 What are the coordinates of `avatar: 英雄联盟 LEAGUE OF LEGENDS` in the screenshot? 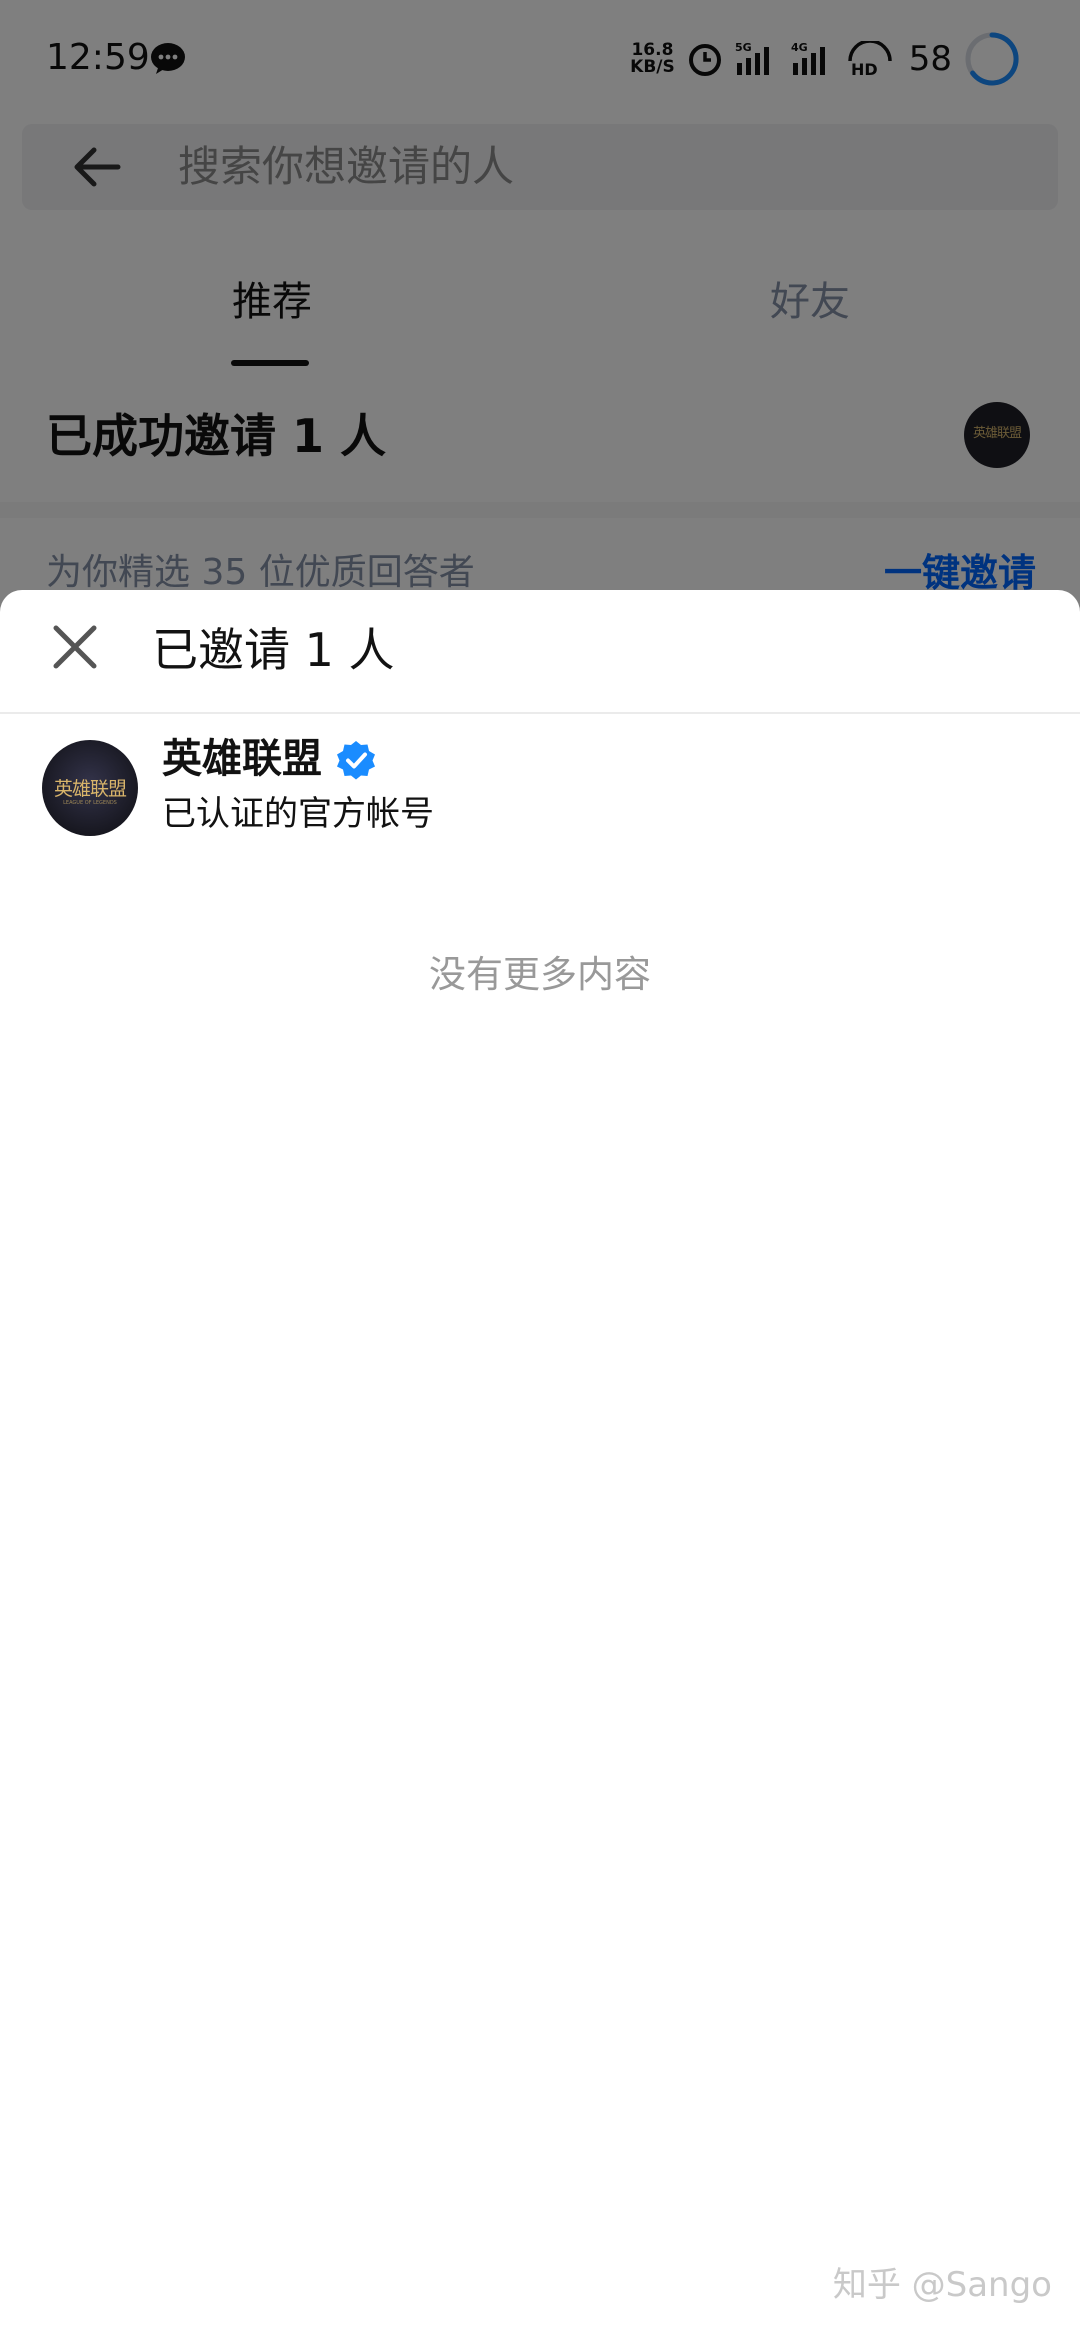 It's located at (90, 788).